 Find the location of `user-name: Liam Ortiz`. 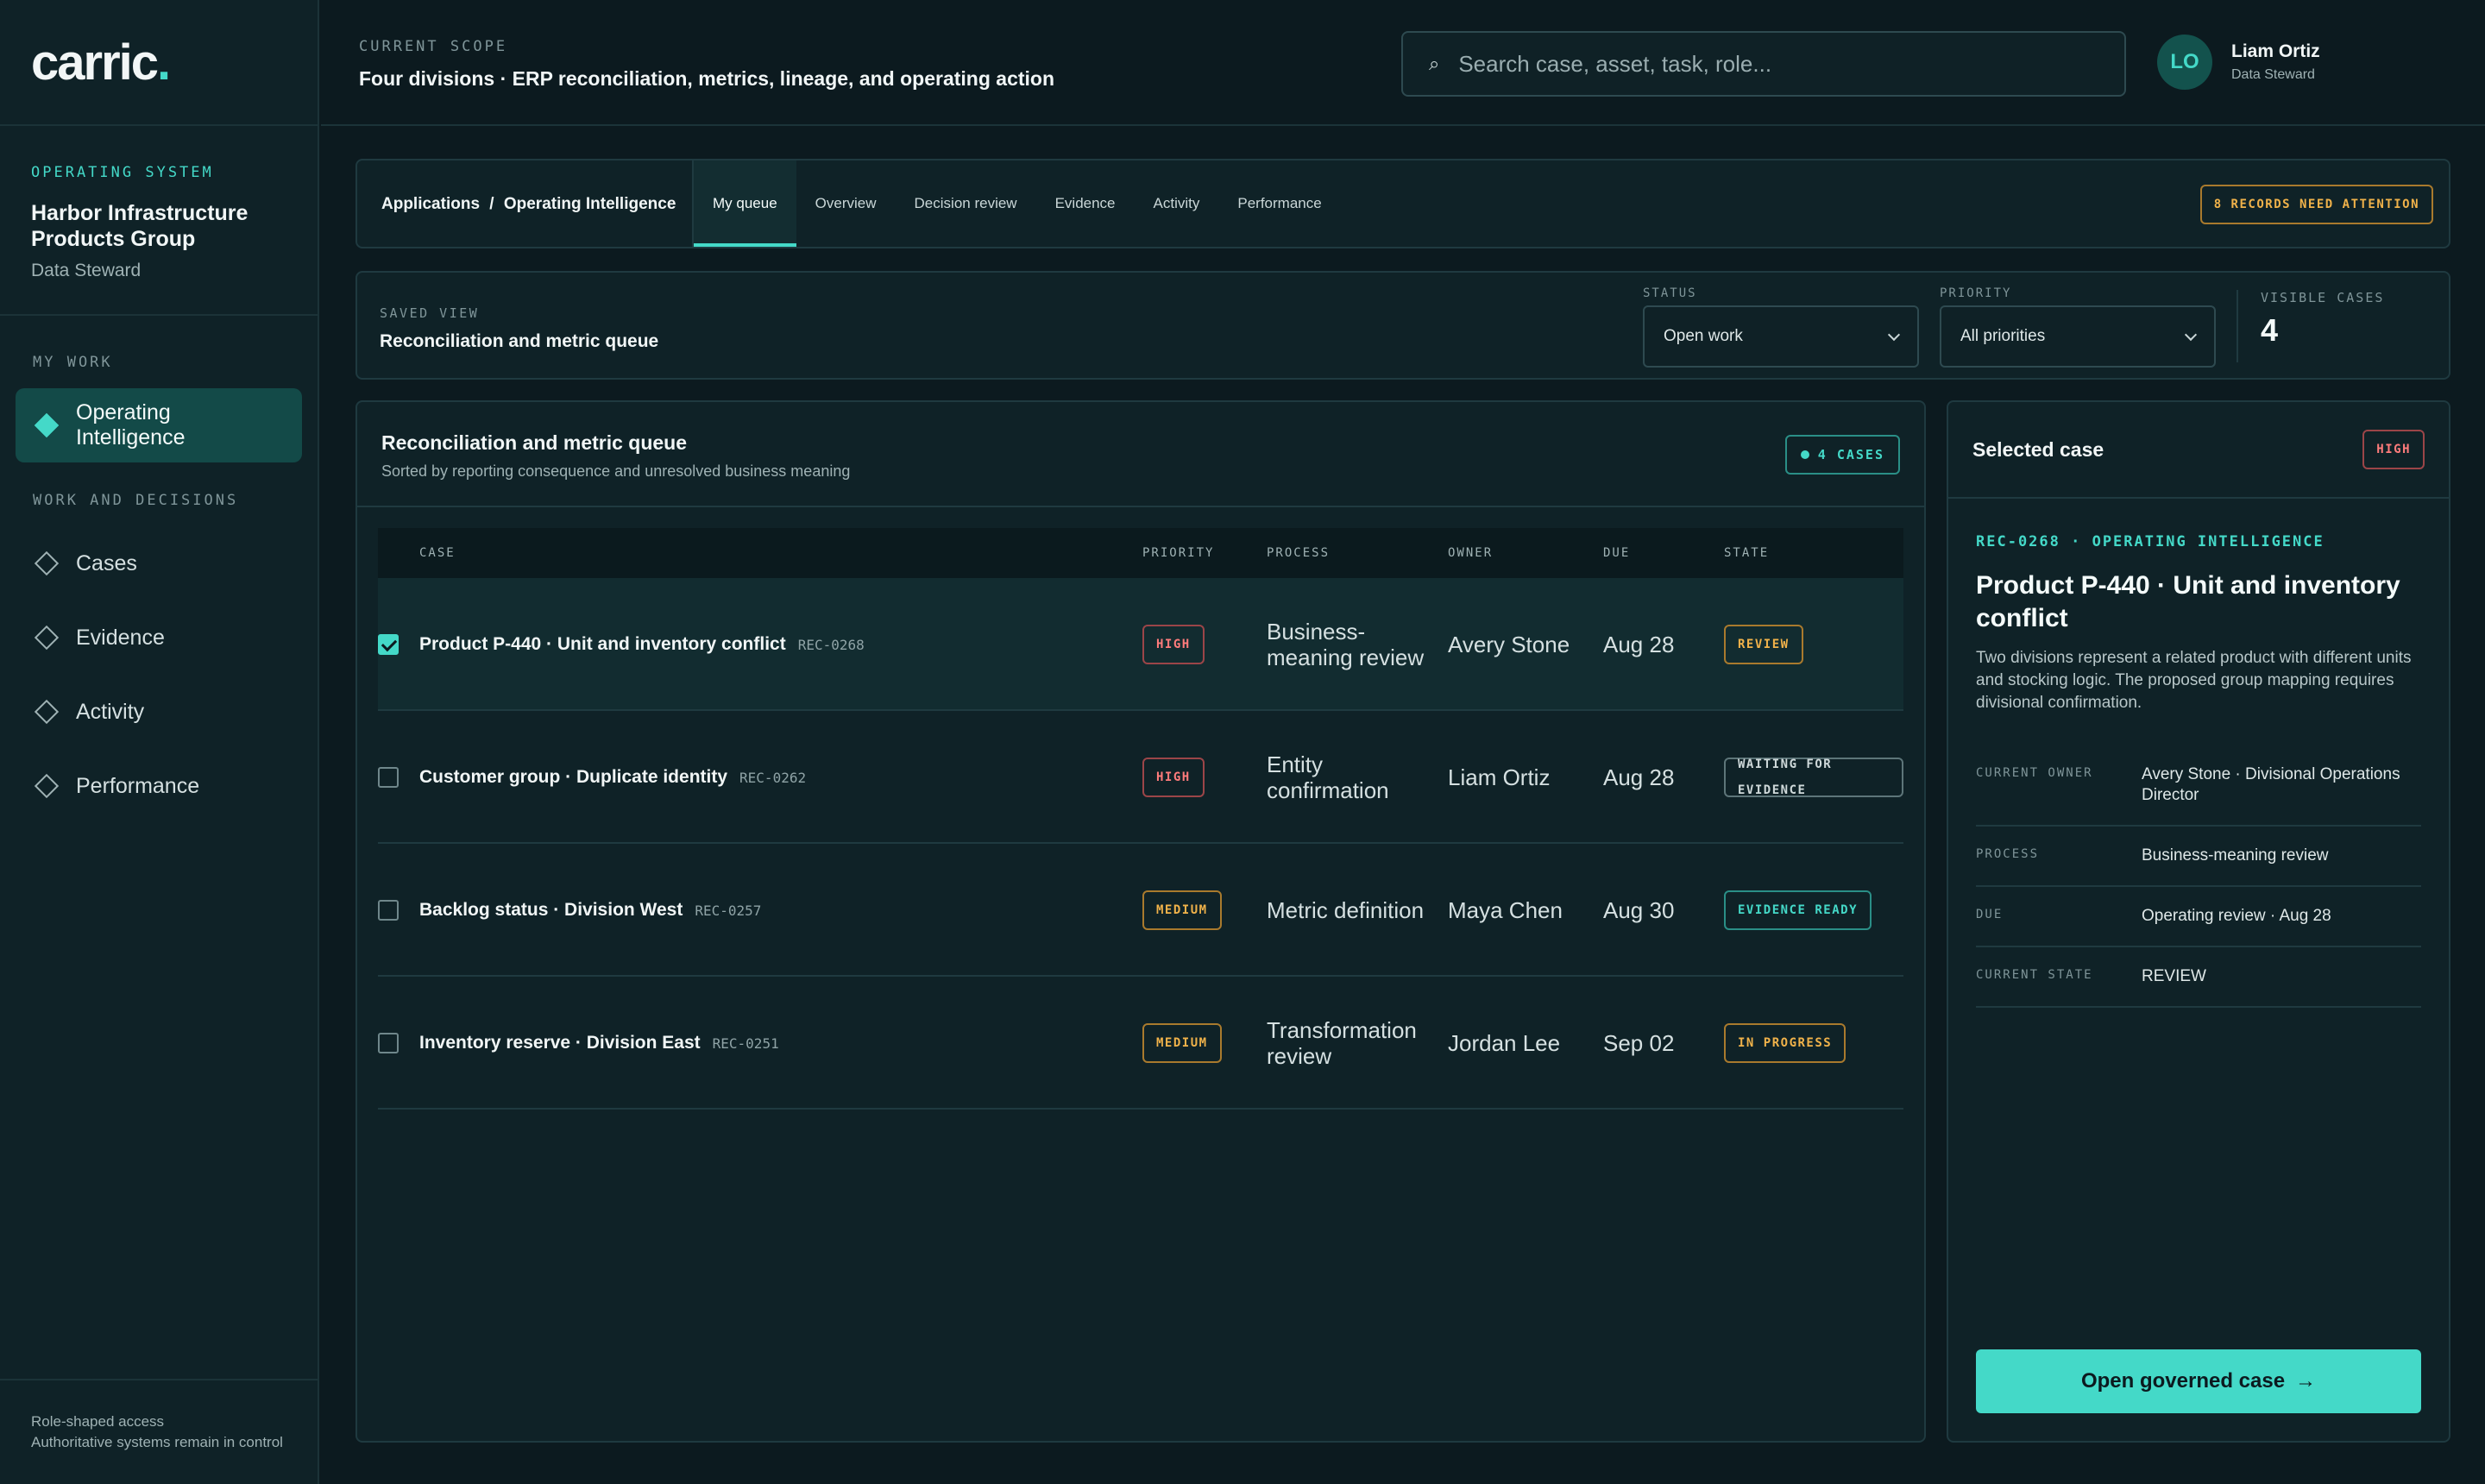

user-name: Liam Ortiz is located at coordinates (2275, 51).